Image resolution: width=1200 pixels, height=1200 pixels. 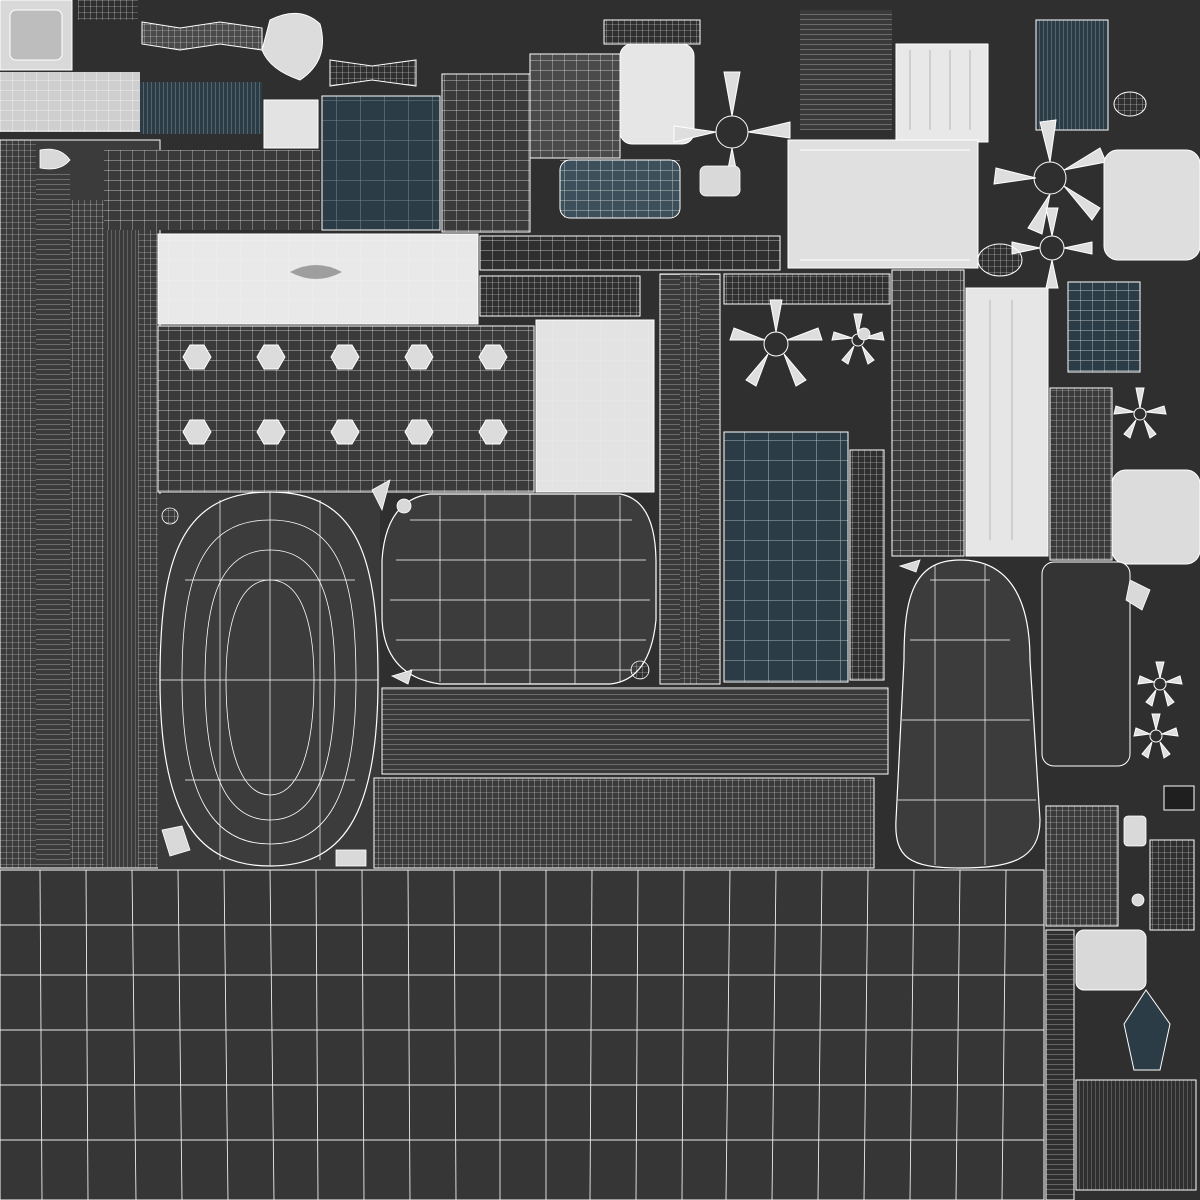 I want to click on uv-island-hex-bolt-rows, so click(x=406, y=406).